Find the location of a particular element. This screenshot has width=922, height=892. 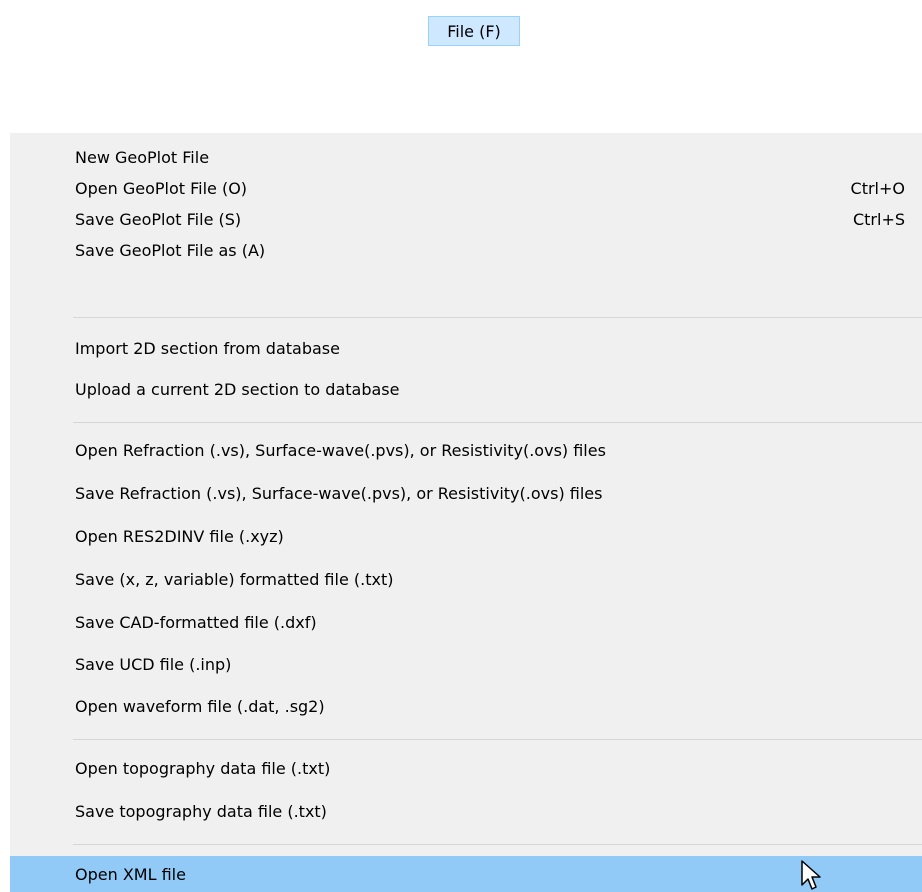

menu-item-label: Open GeoPlot File (O) is located at coordinates (161, 188).